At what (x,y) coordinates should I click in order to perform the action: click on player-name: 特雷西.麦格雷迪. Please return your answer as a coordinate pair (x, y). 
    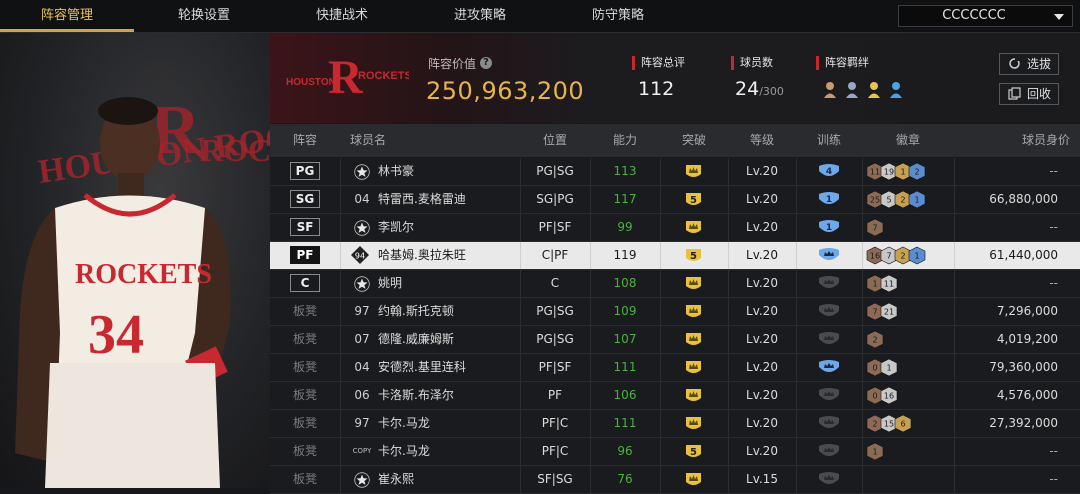
    Looking at the image, I should click on (448, 199).